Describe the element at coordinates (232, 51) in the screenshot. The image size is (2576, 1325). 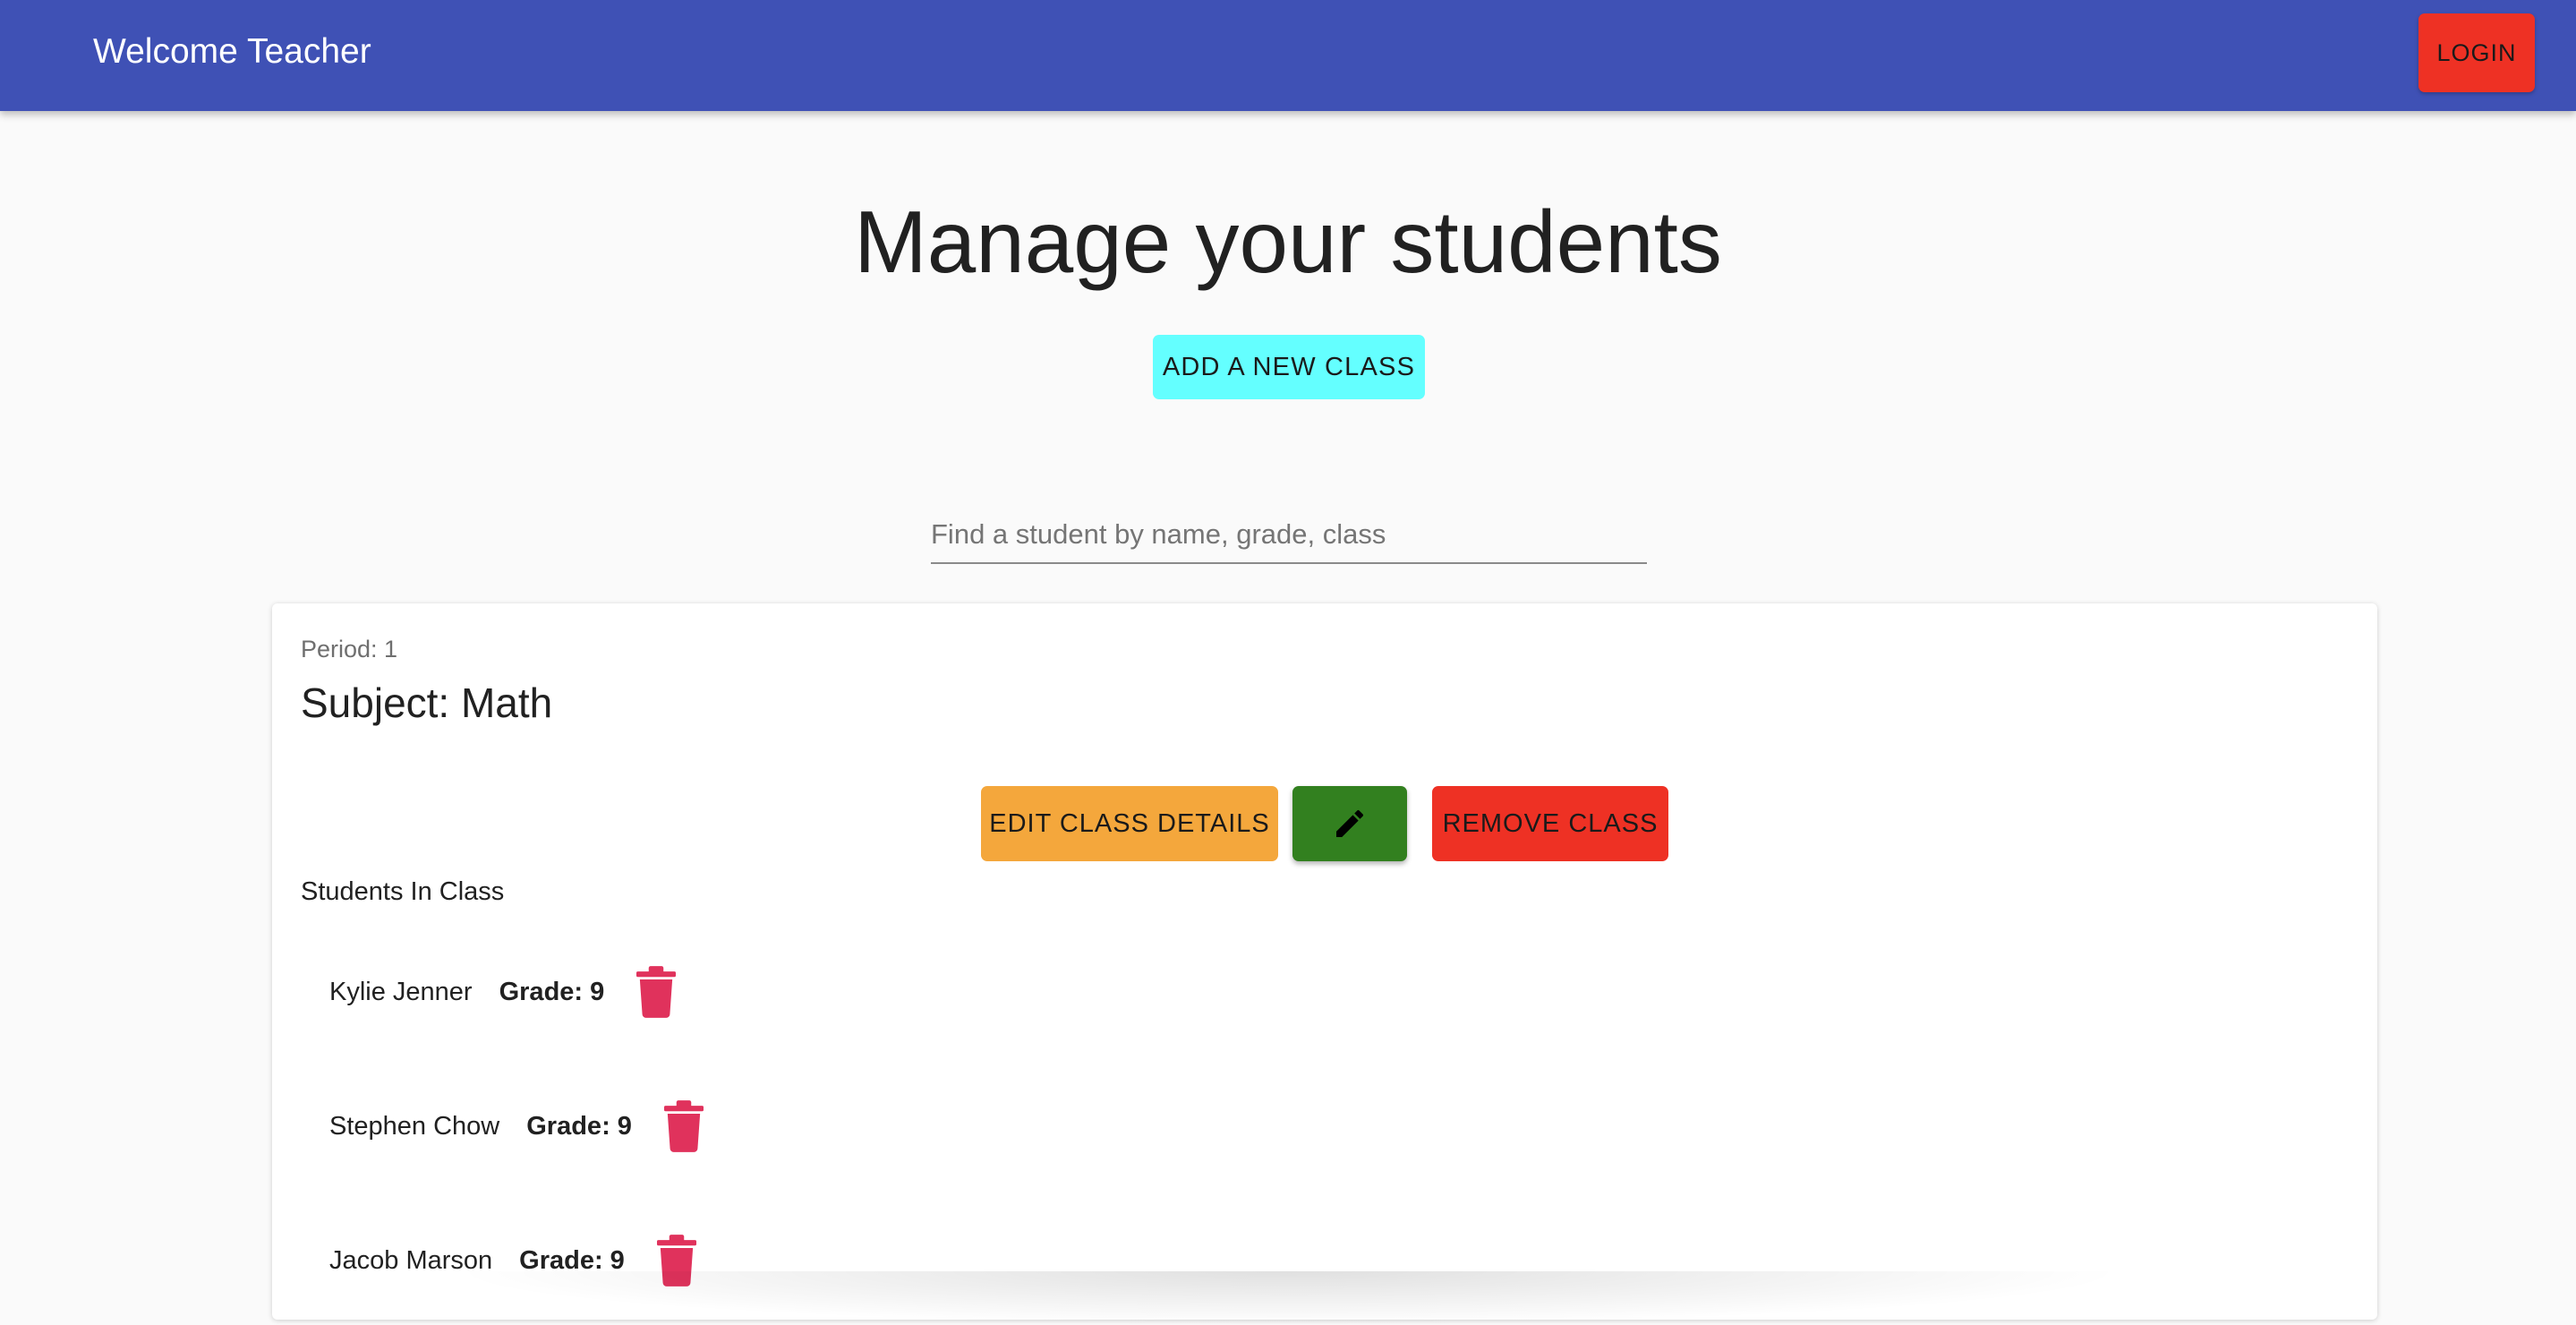
I see `app-title: Welcome Teacher` at that location.